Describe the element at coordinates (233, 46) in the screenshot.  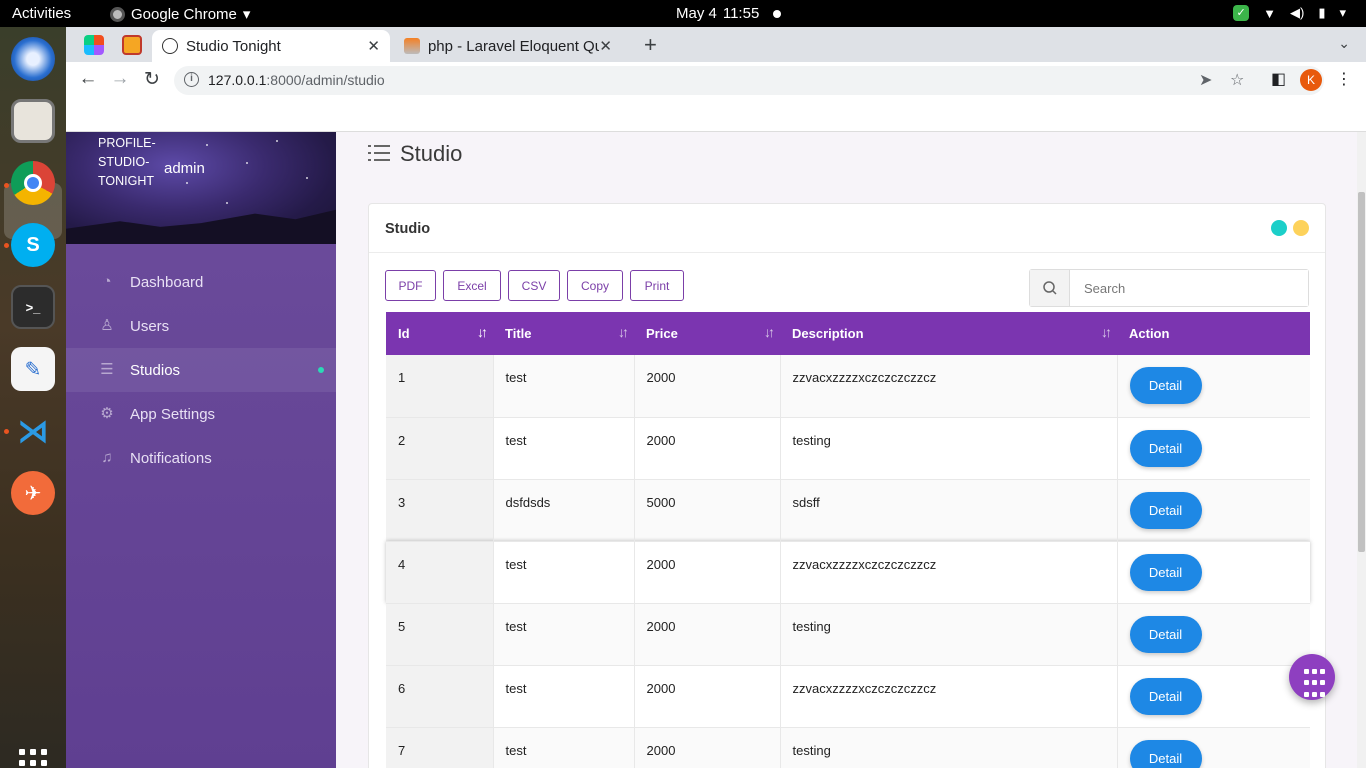
I see `tab-title: Studio Tonight` at that location.